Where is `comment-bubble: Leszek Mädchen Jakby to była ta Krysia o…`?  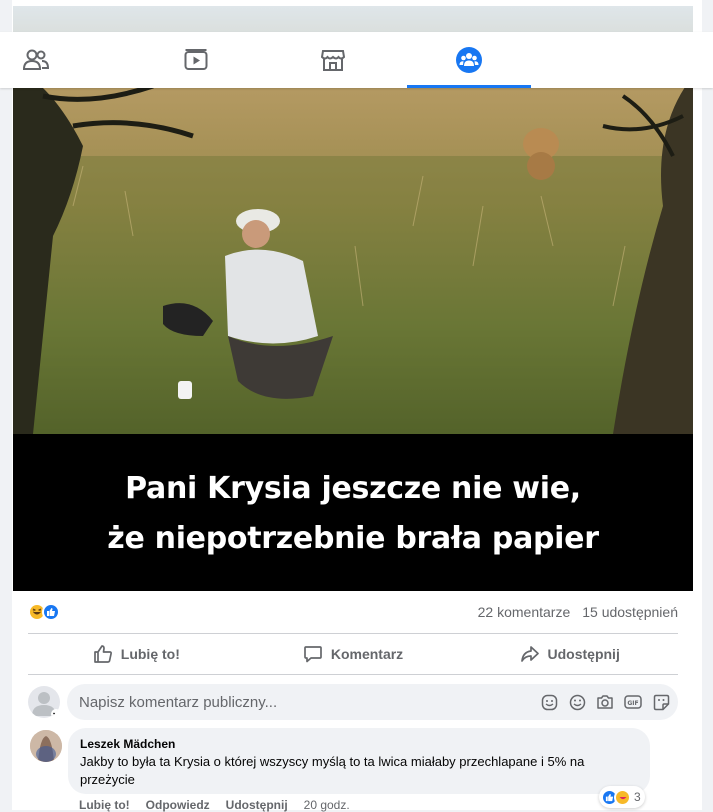 comment-bubble: Leszek Mädchen Jakby to była ta Krysia o… is located at coordinates (359, 761).